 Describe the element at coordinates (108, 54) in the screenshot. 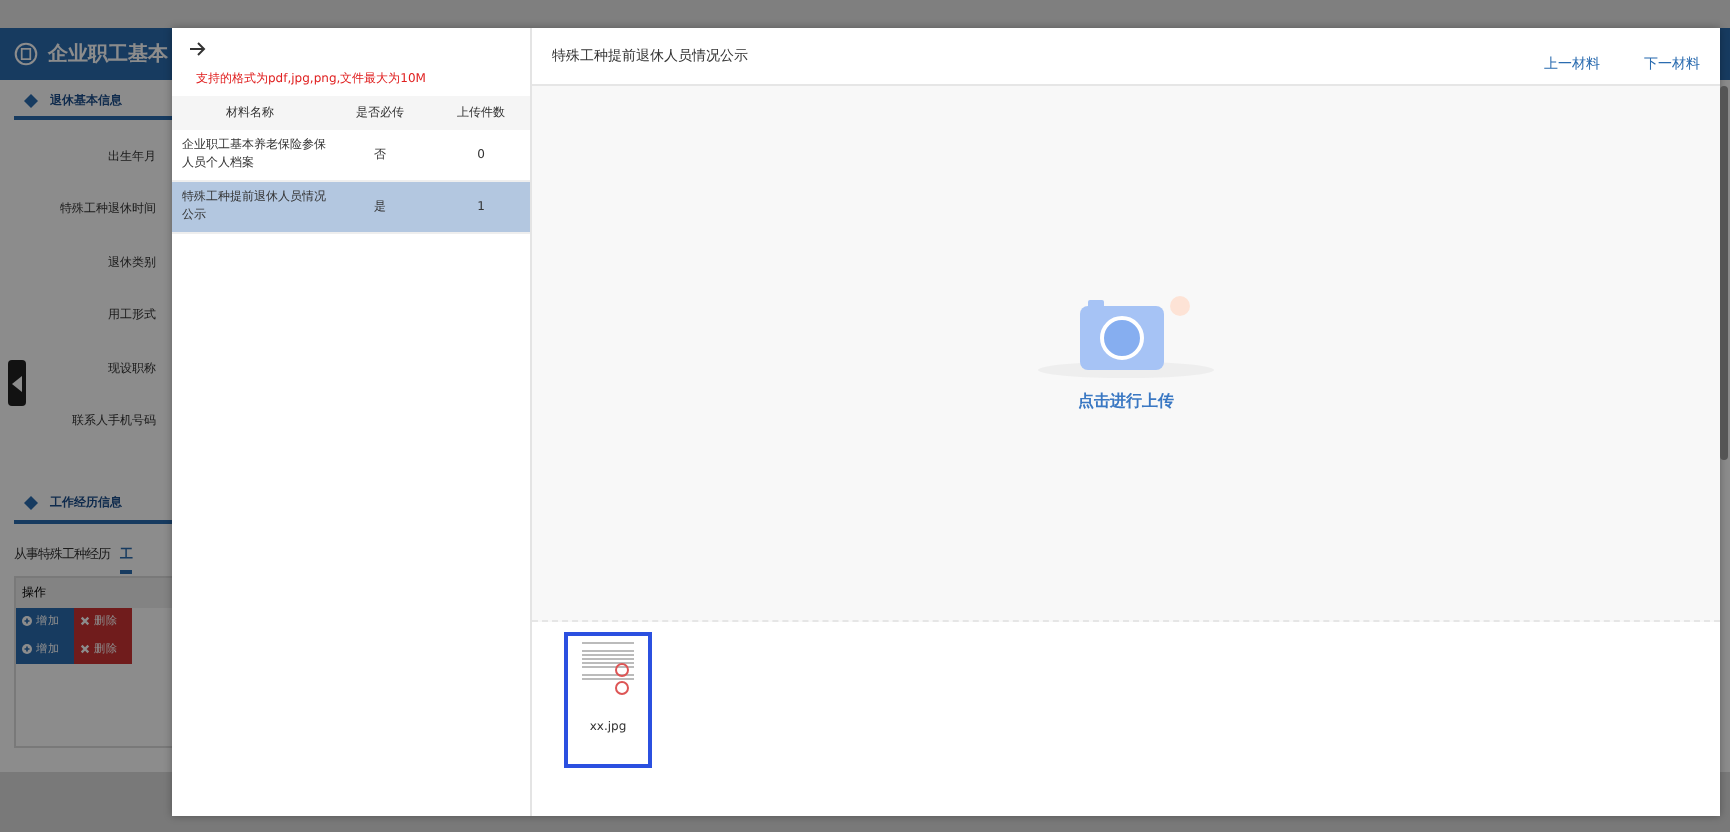

I see `app-title: 企业职工基本` at that location.